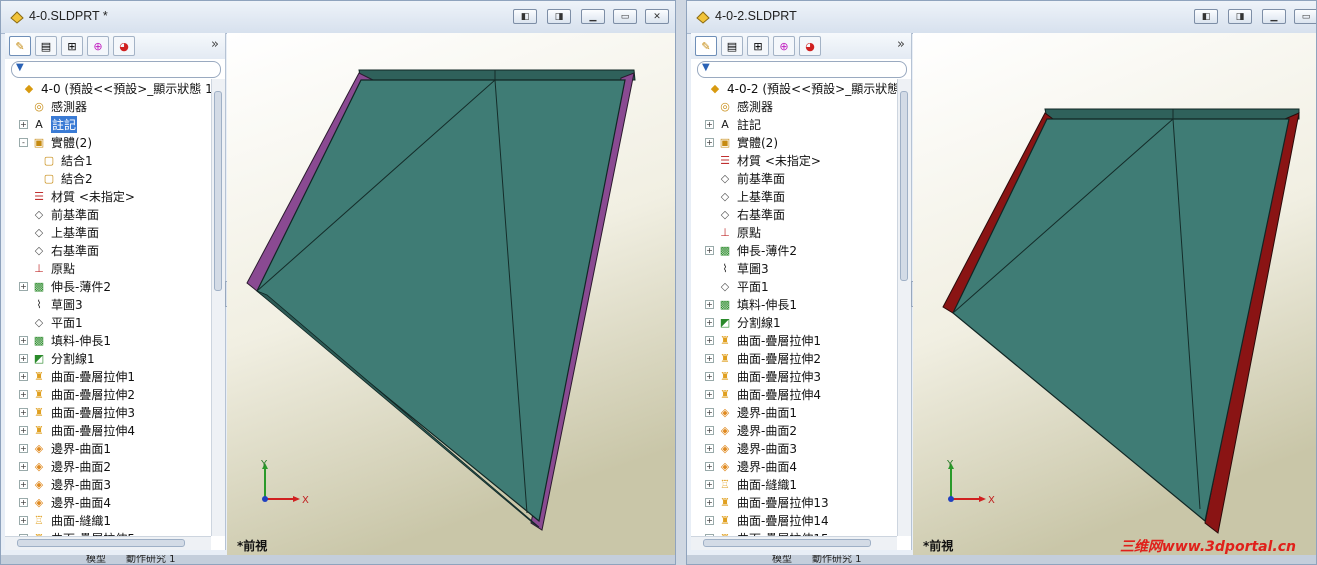 The image size is (1317, 565). Describe the element at coordinates (61, 160) in the screenshot. I see `tree-item: ▢ 結合1` at that location.